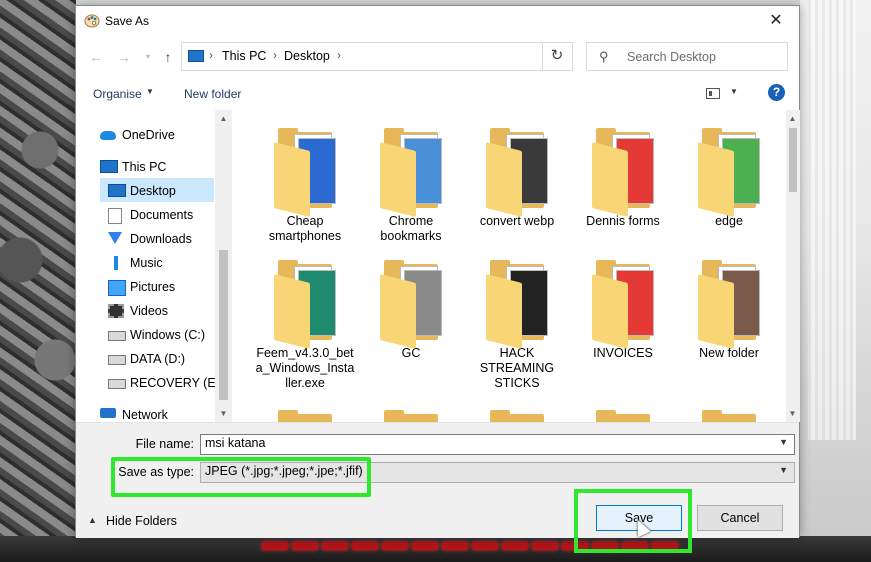 Image resolution: width=871 pixels, height=562 pixels. I want to click on file-list-scrollbar: ▲ ▼, so click(793, 266).